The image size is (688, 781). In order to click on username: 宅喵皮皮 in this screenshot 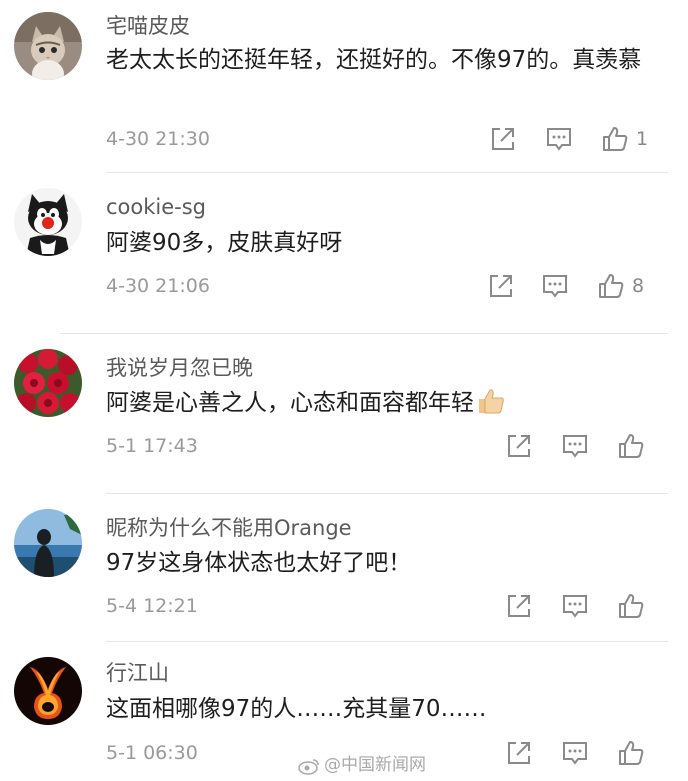, I will do `click(148, 25)`.